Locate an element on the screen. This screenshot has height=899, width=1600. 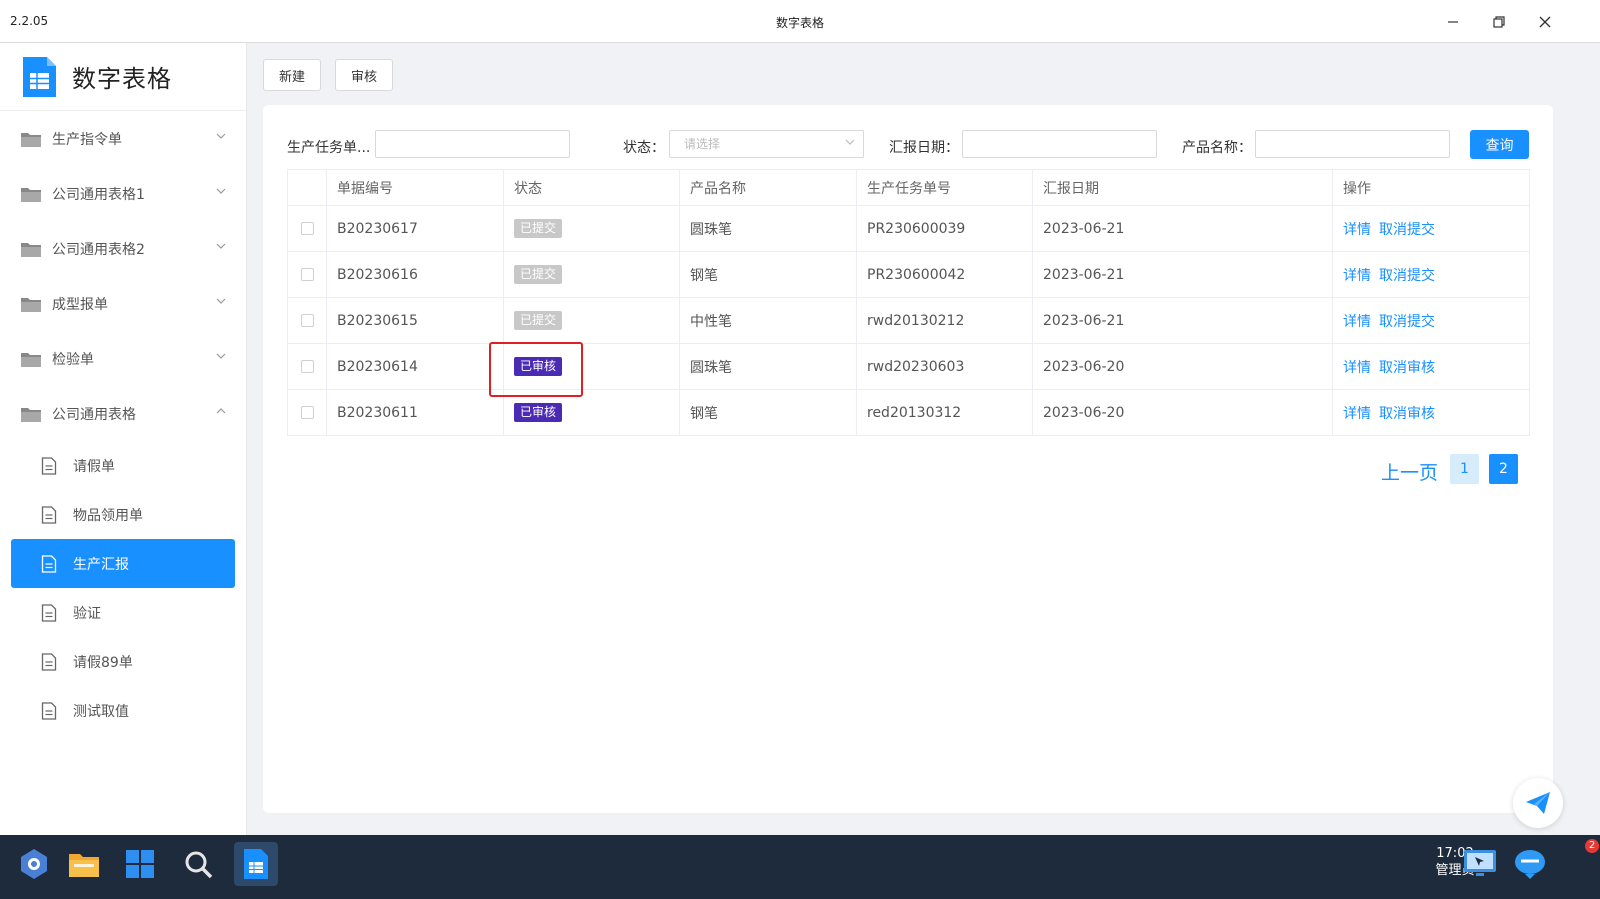
query-button: 查询 is located at coordinates (1499, 144).